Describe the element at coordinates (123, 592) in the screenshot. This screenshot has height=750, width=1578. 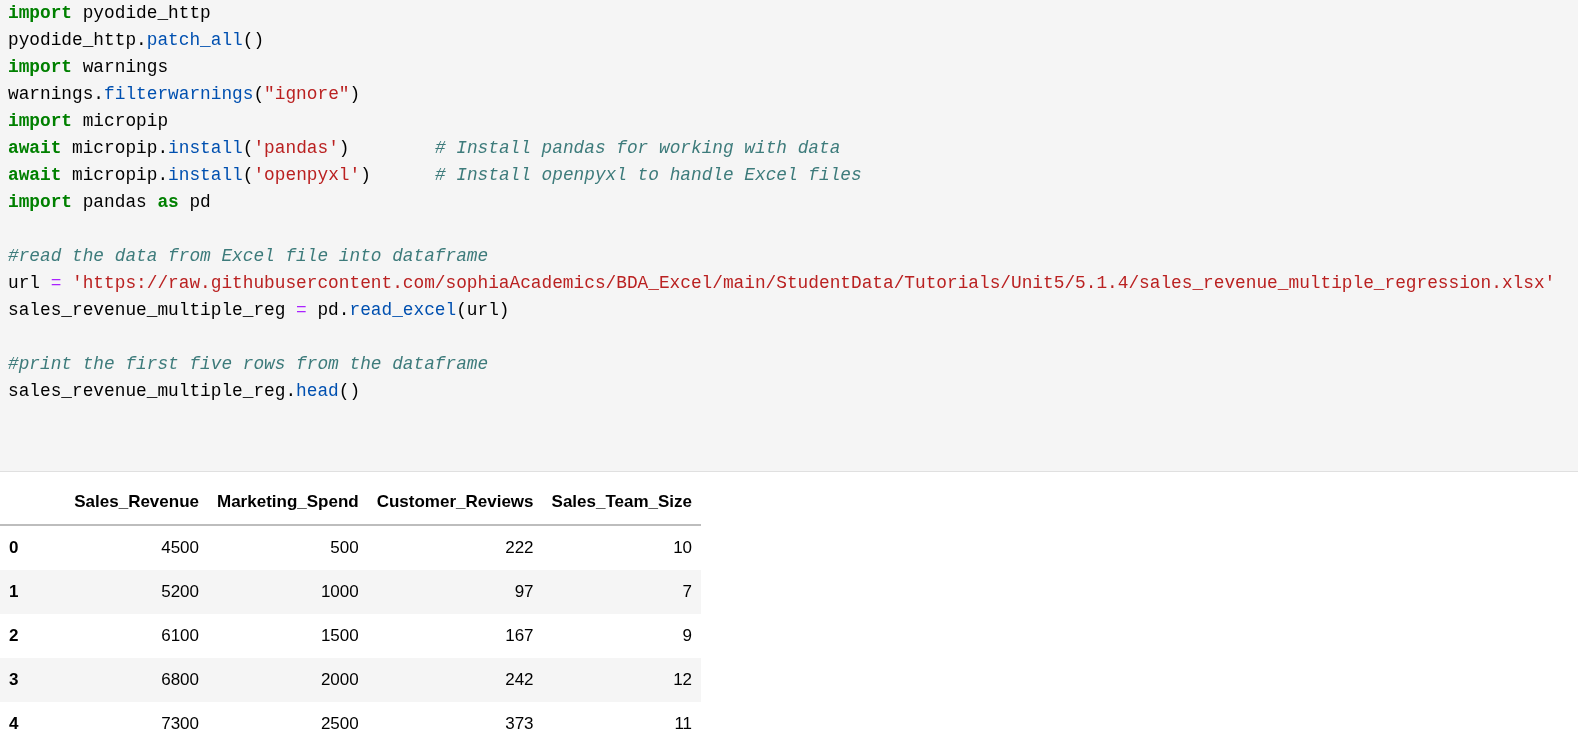
I see `table-cell: 5200` at that location.